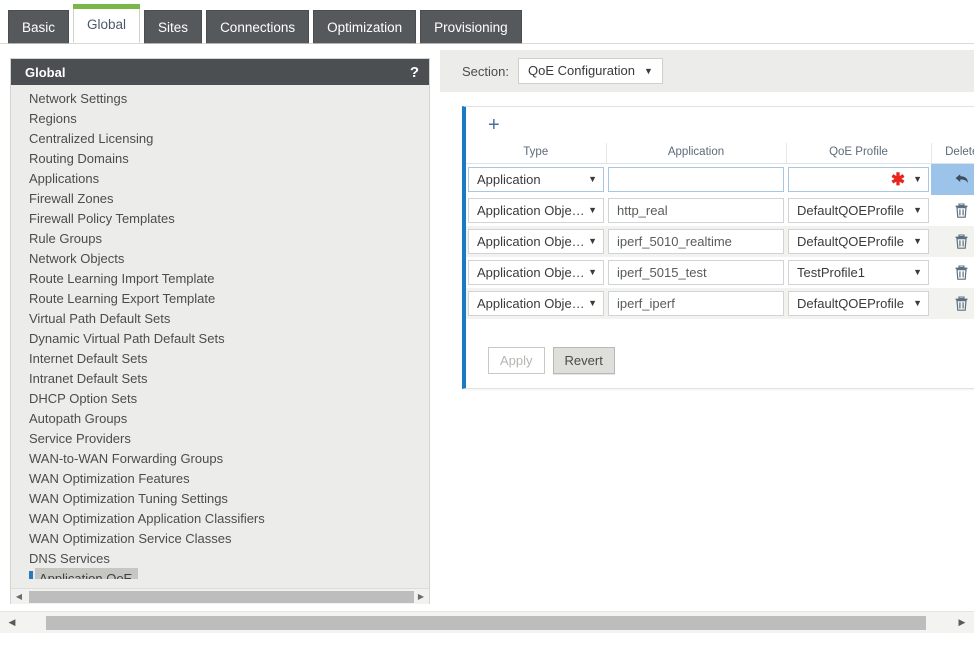 The image size is (974, 647). What do you see at coordinates (77, 258) in the screenshot?
I see `sidebar-item-label: Network Objects` at bounding box center [77, 258].